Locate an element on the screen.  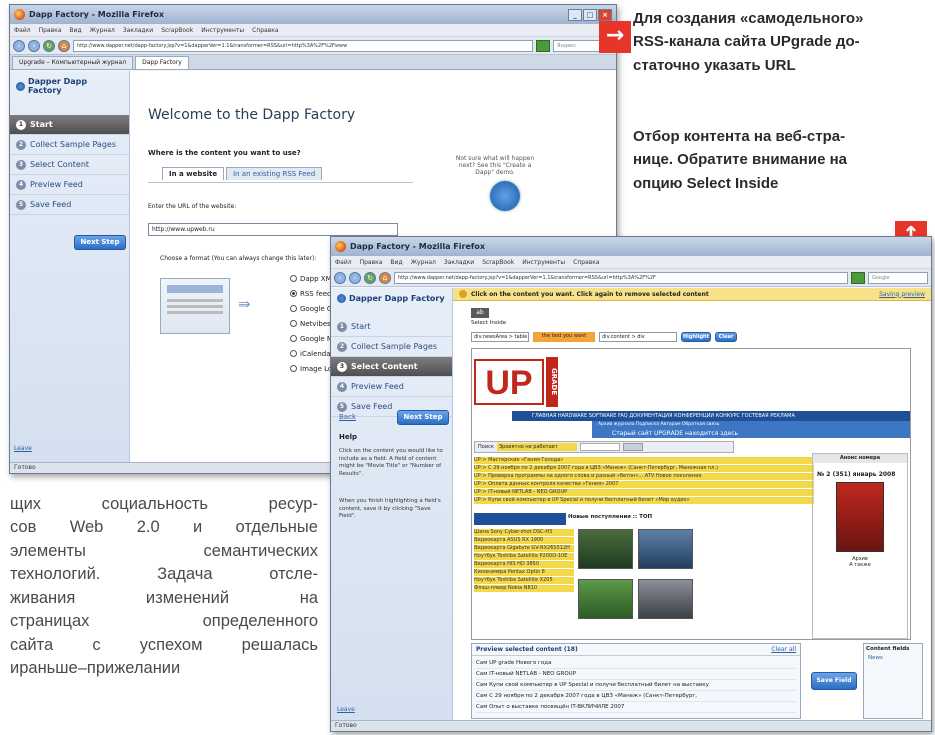
tab-in-a-website: In a website is located at coordinates (193, 173).